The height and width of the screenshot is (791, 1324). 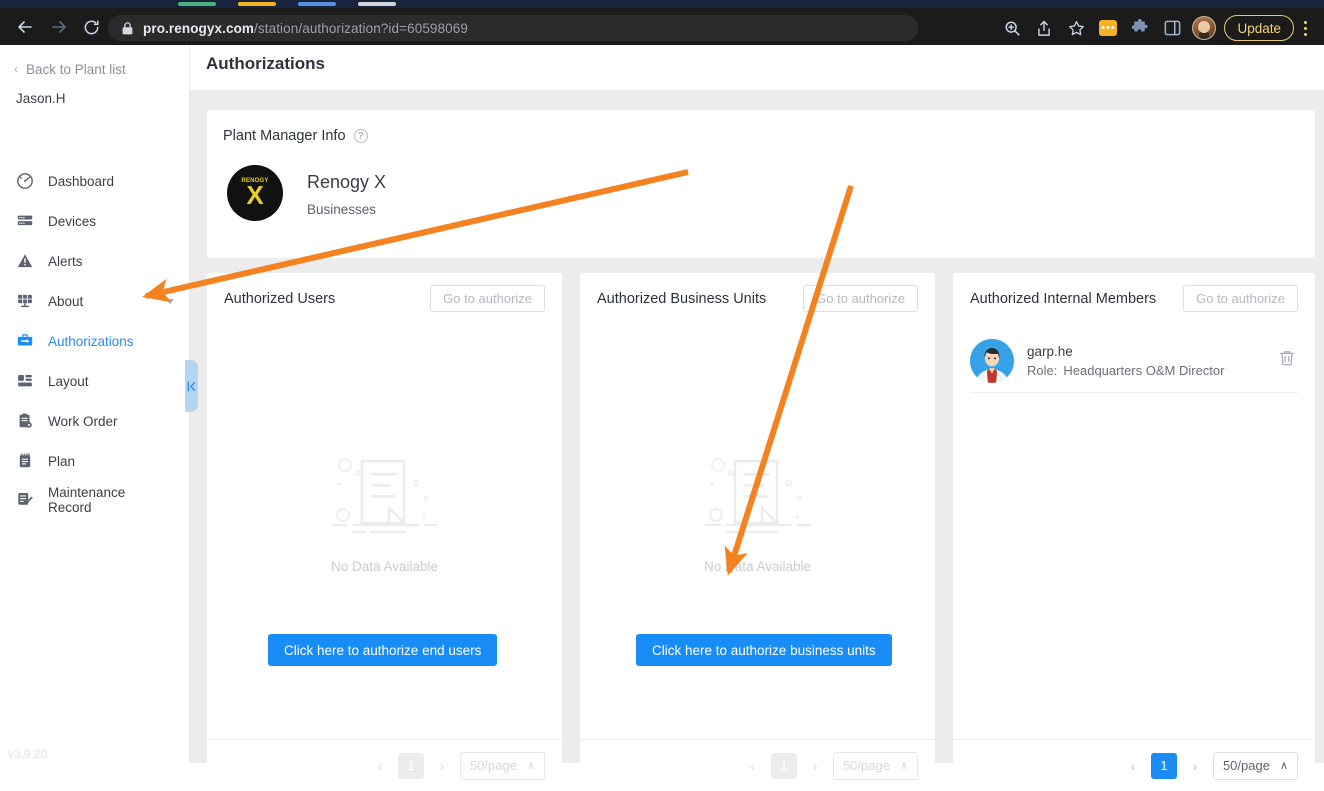 What do you see at coordinates (360, 136) in the screenshot?
I see `question-mark-icon: ?` at bounding box center [360, 136].